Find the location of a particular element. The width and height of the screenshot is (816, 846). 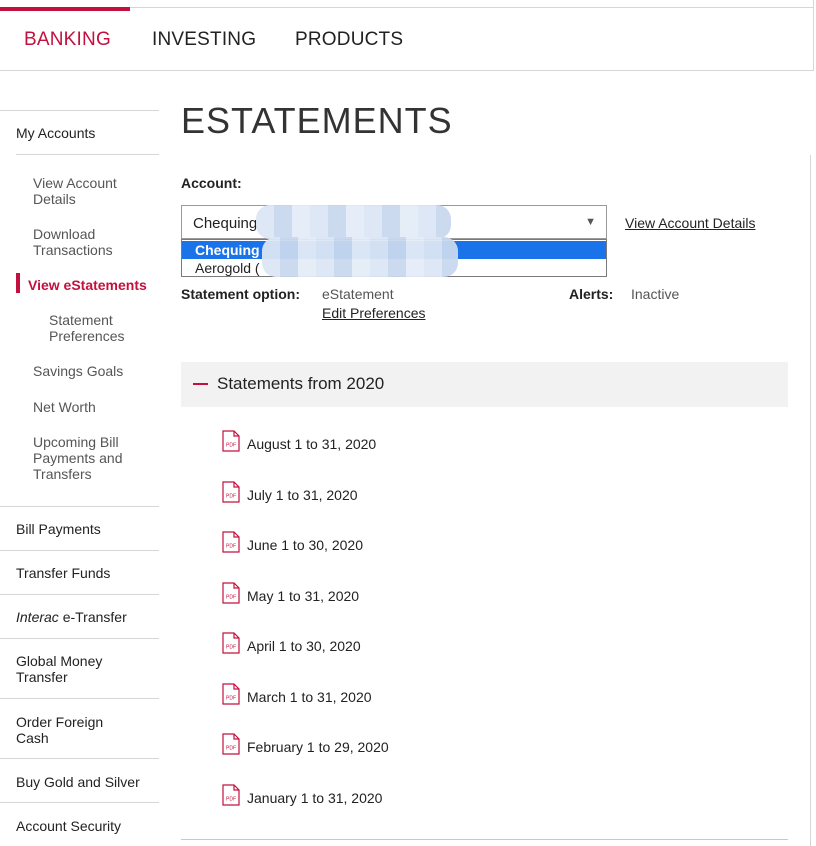

collapse-icon is located at coordinates (200, 384).